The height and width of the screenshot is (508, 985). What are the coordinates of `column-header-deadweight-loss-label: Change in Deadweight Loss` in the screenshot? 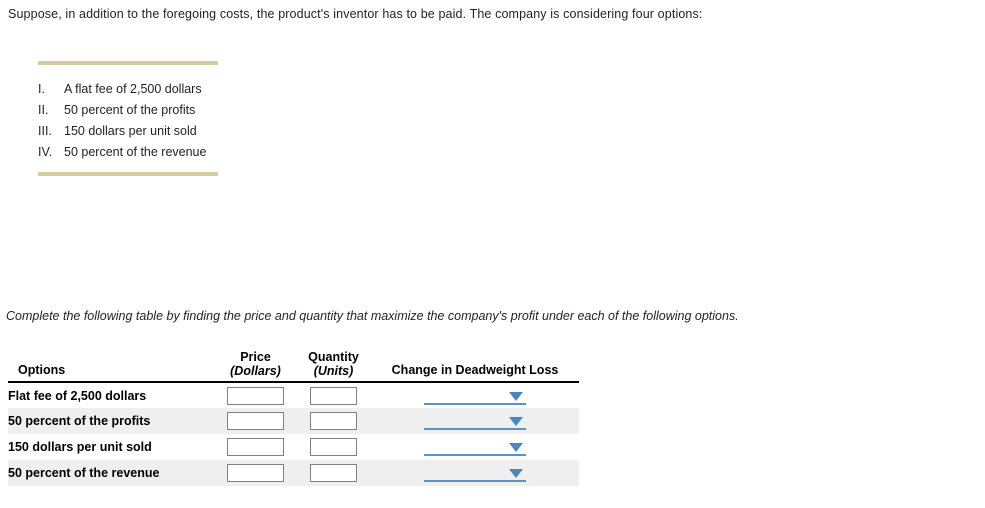 It's located at (475, 370).